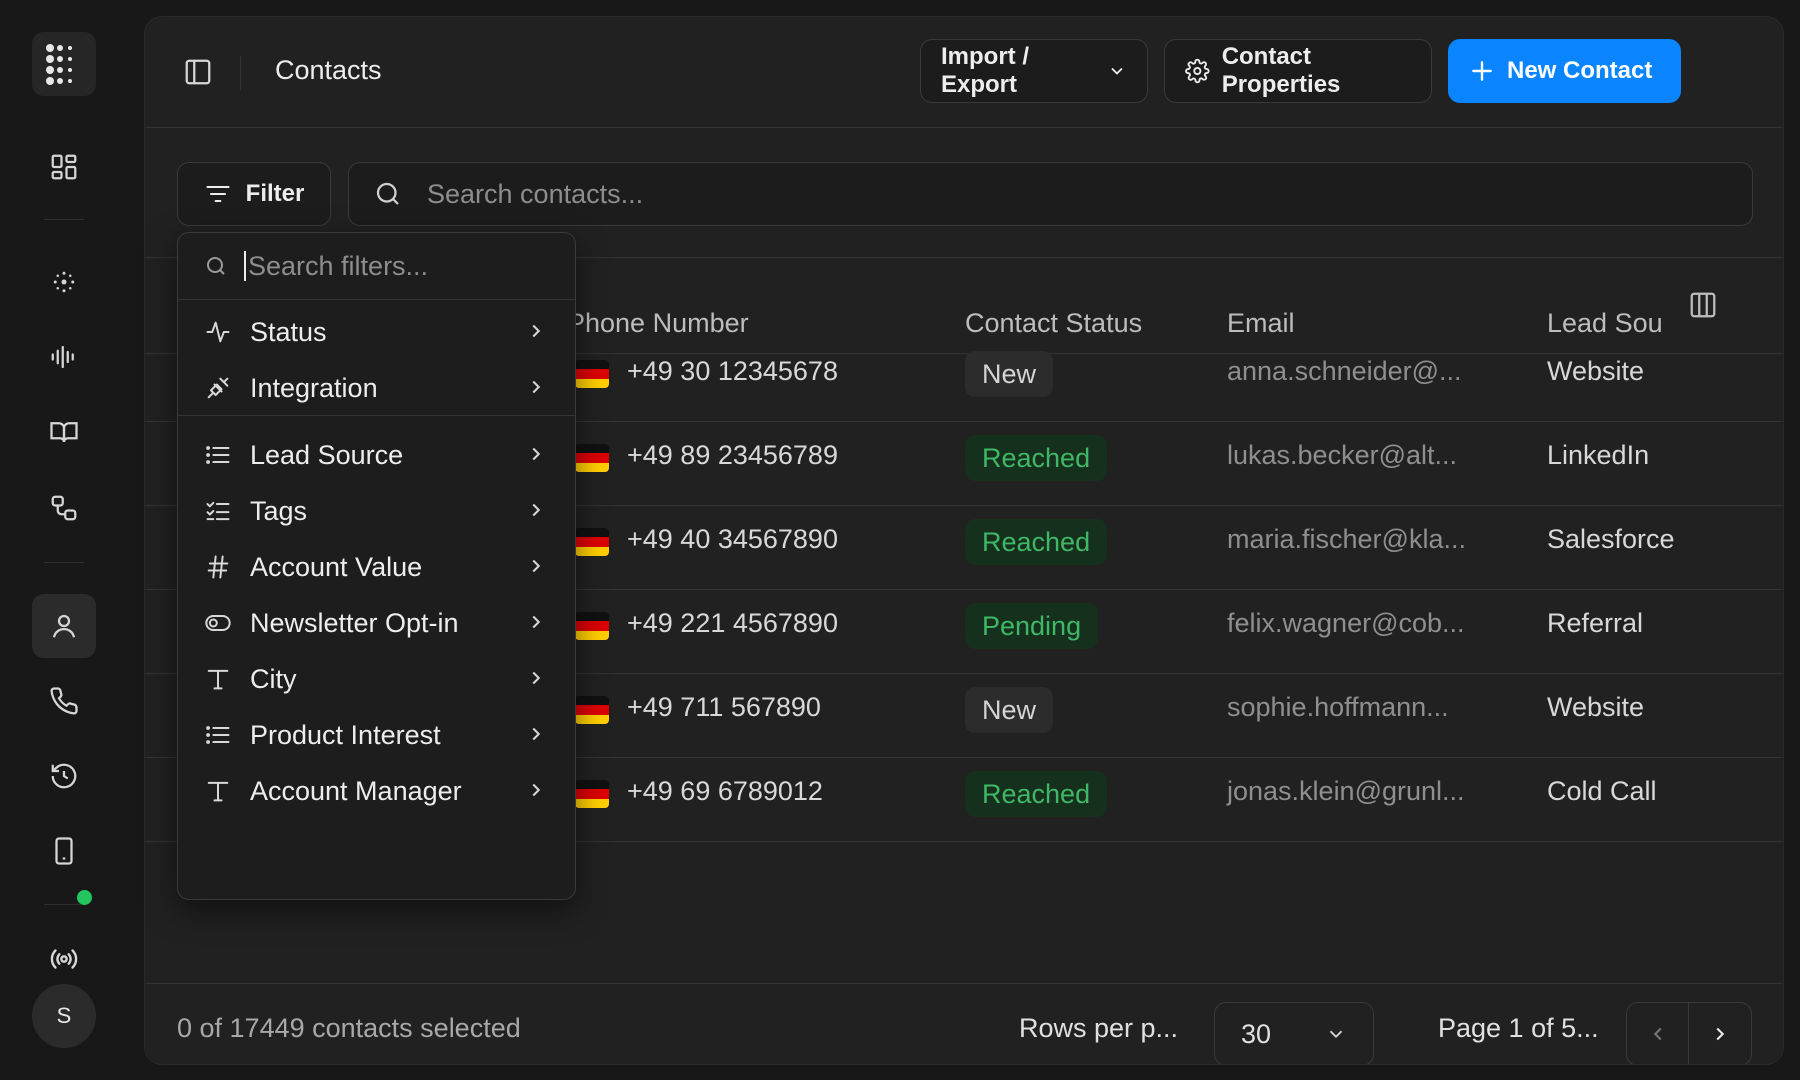 This screenshot has height=1080, width=1800. What do you see at coordinates (1009, 374) in the screenshot?
I see `status-badge: New` at bounding box center [1009, 374].